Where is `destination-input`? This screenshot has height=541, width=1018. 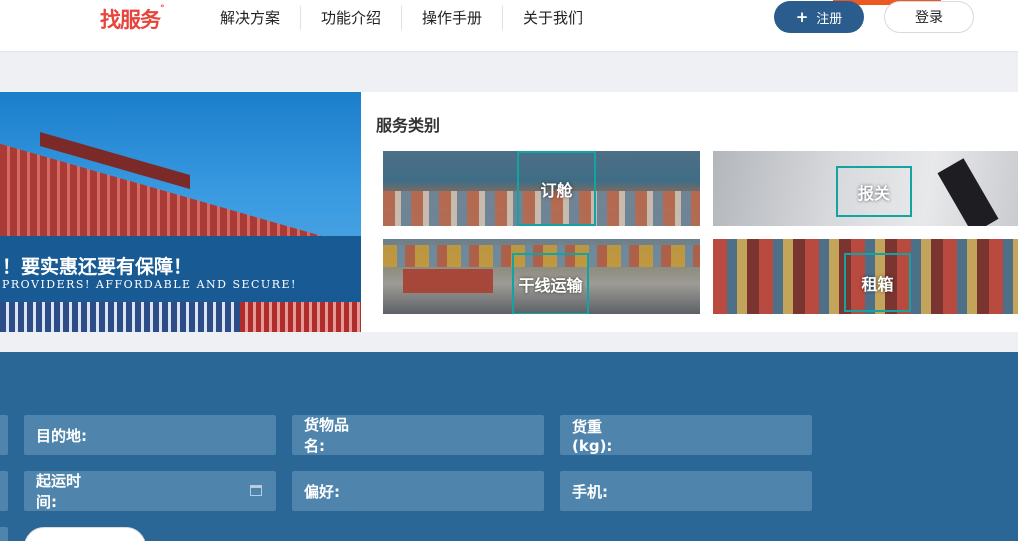 destination-input is located at coordinates (181, 435).